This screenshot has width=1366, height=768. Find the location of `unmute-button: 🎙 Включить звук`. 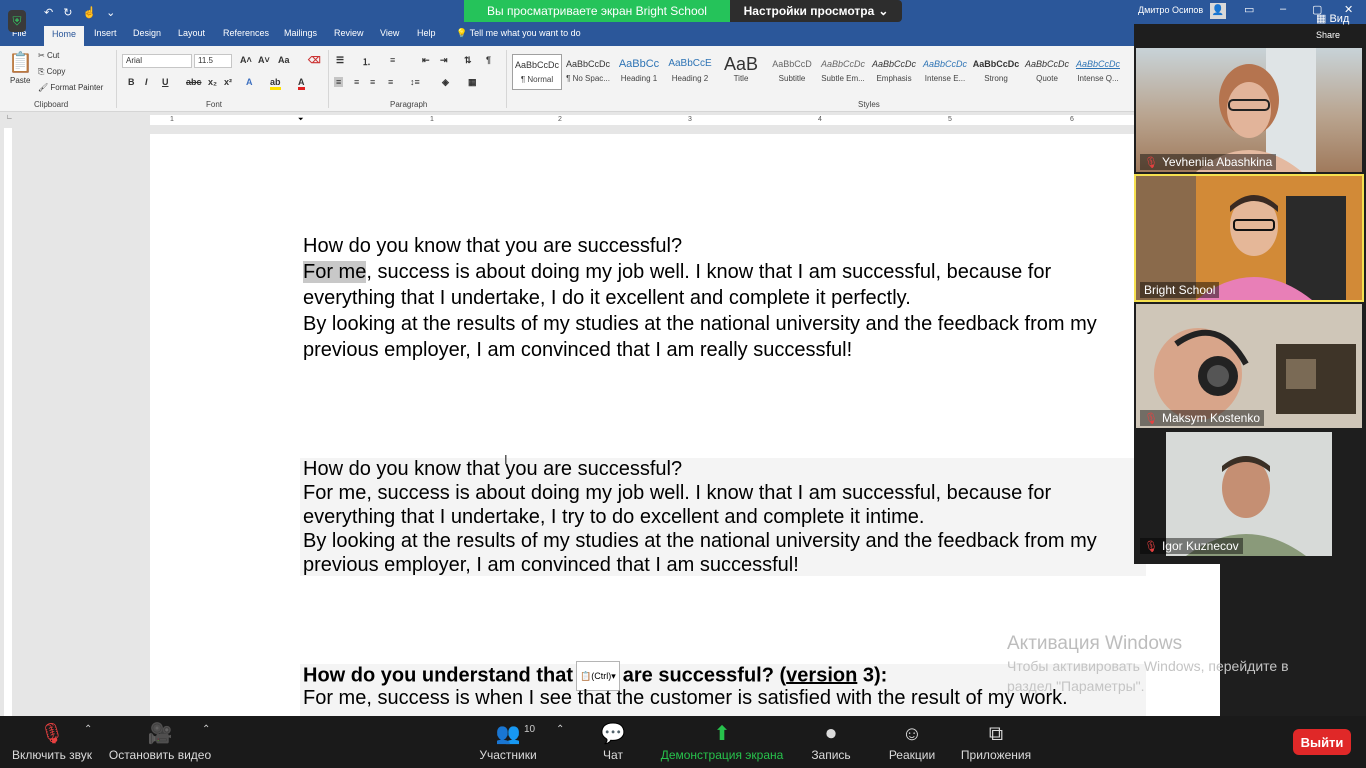

unmute-button: 🎙 Включить звук is located at coordinates (52, 741).